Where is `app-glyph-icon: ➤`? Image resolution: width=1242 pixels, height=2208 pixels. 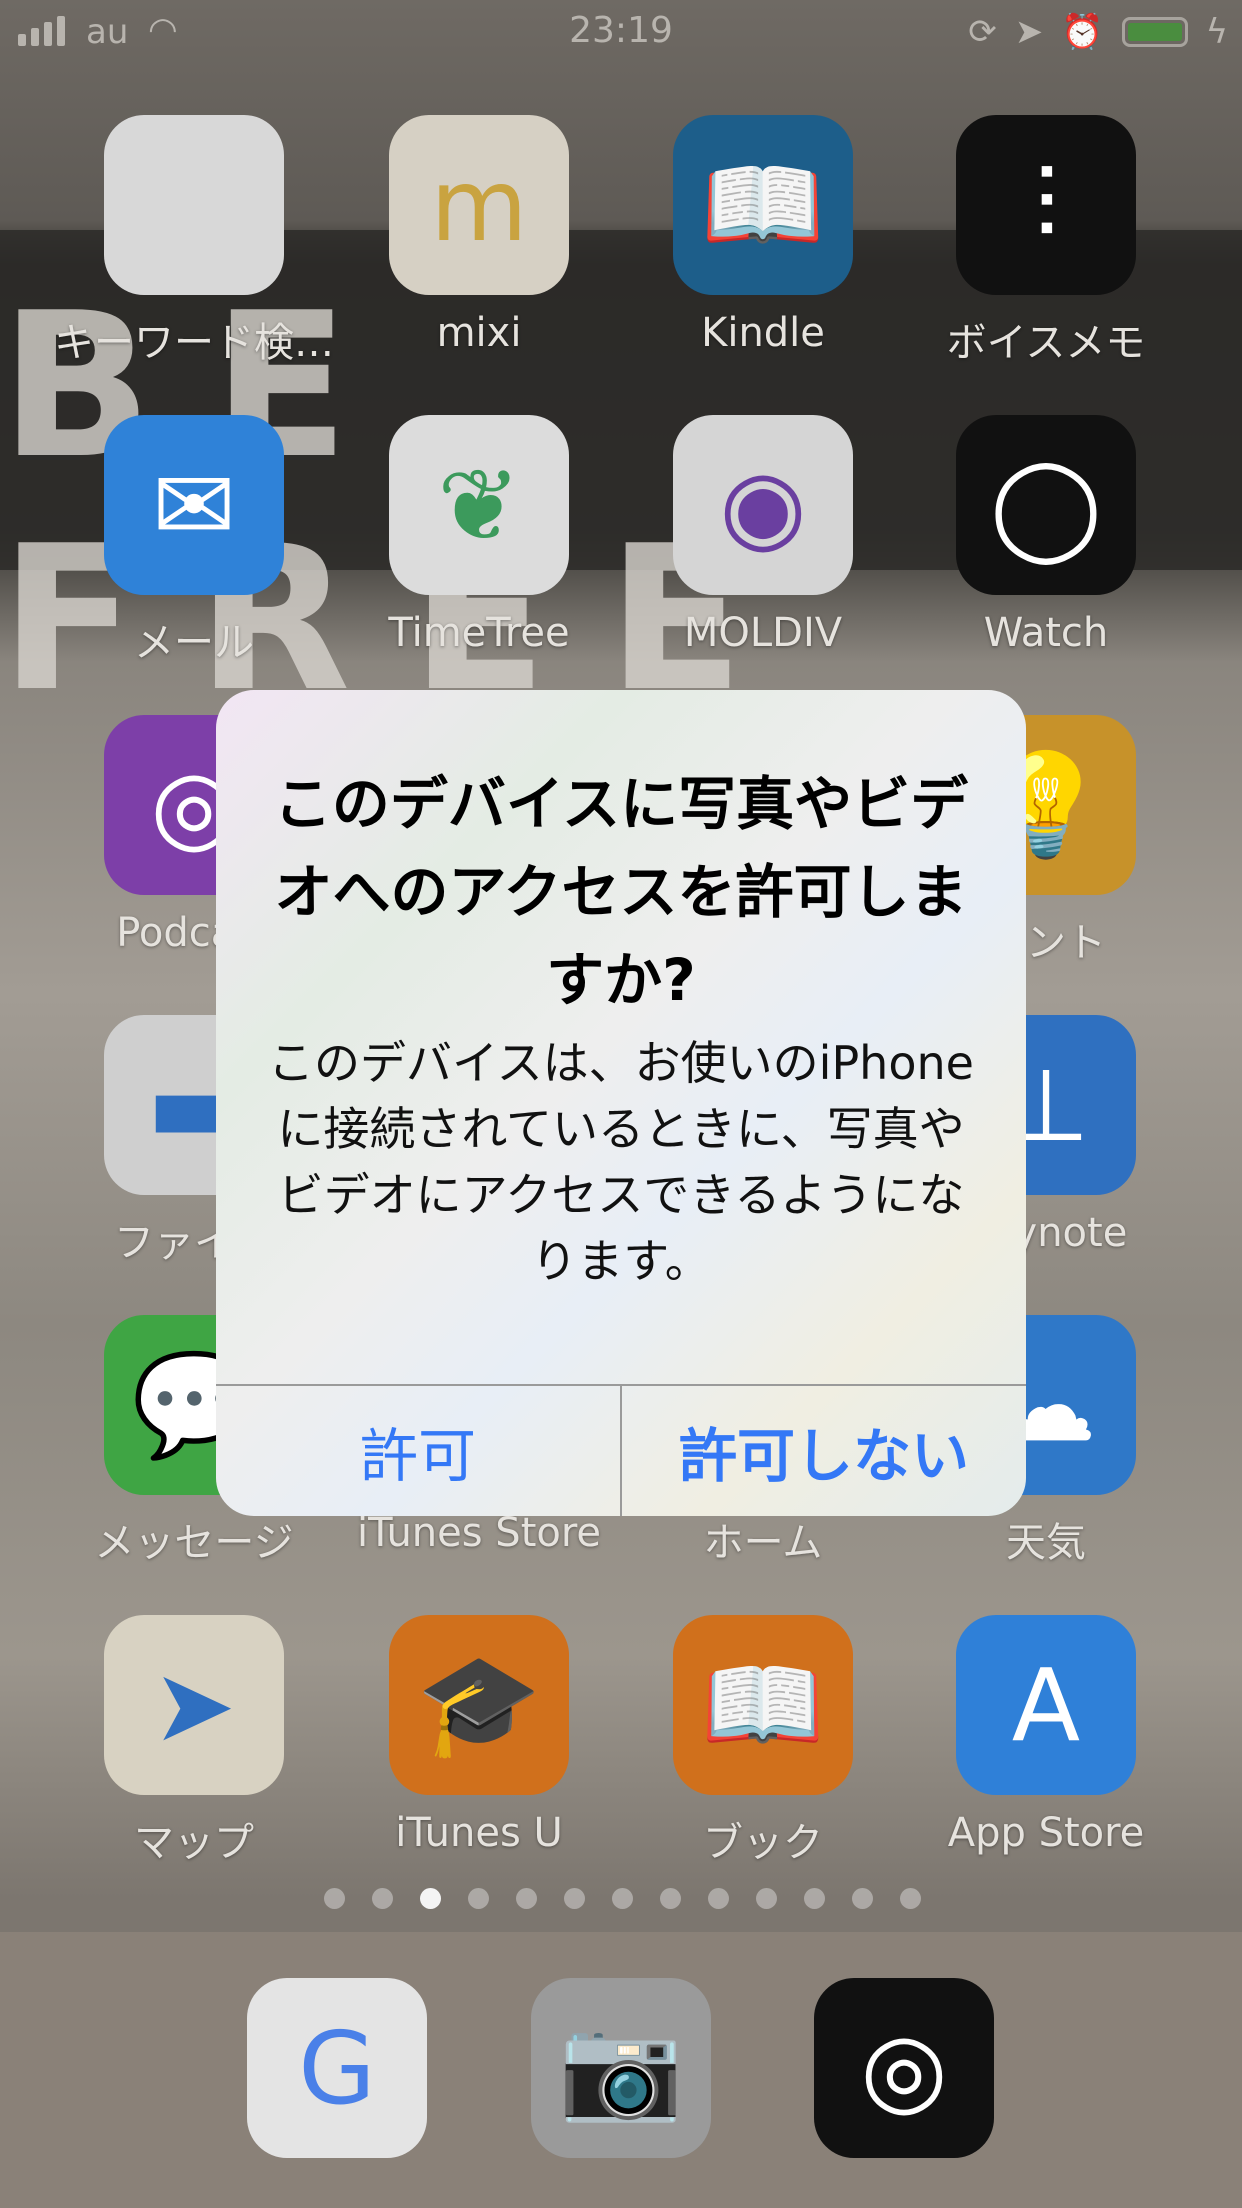 app-glyph-icon: ➤ is located at coordinates (194, 1705).